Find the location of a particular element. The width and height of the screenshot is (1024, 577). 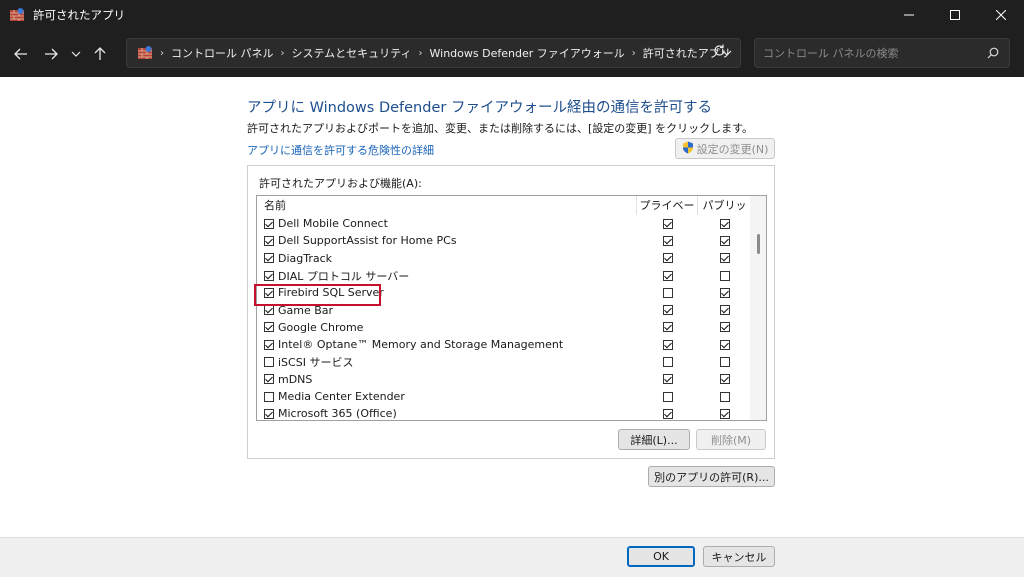

maximize-button is located at coordinates (955, 15).